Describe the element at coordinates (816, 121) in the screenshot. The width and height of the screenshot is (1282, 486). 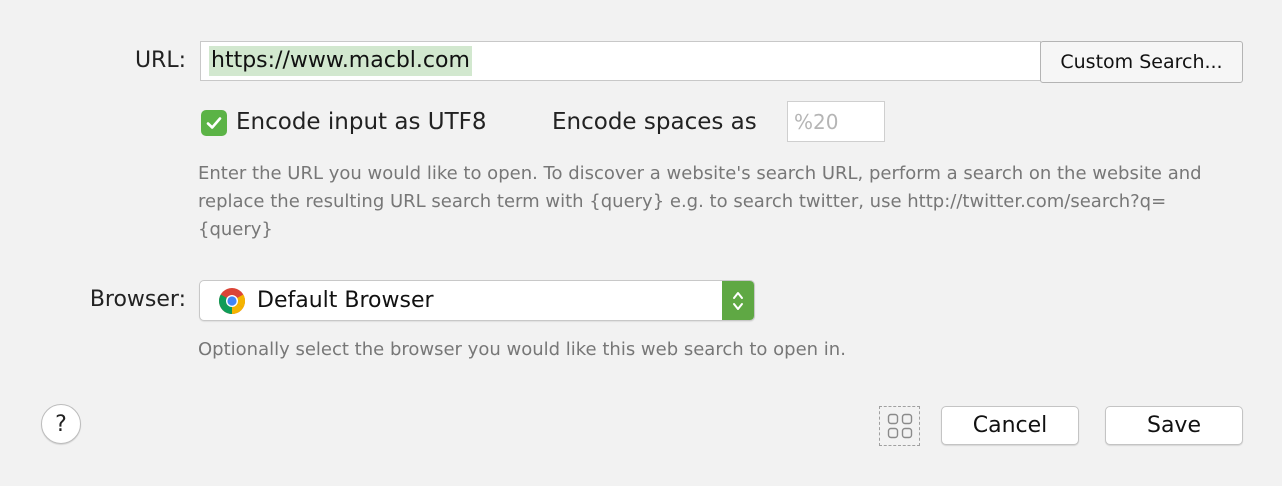
I see `encode-spaces-placeholder: %20` at that location.